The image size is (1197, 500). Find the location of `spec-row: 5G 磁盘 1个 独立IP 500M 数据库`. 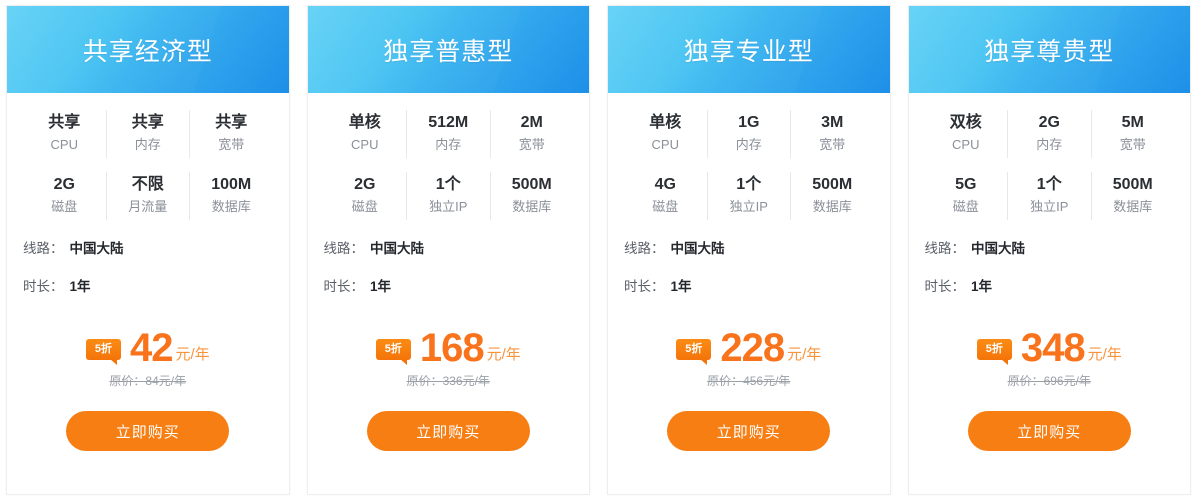

spec-row: 5G 磁盘 1个 独立IP 500M 数据库 is located at coordinates (1050, 196).